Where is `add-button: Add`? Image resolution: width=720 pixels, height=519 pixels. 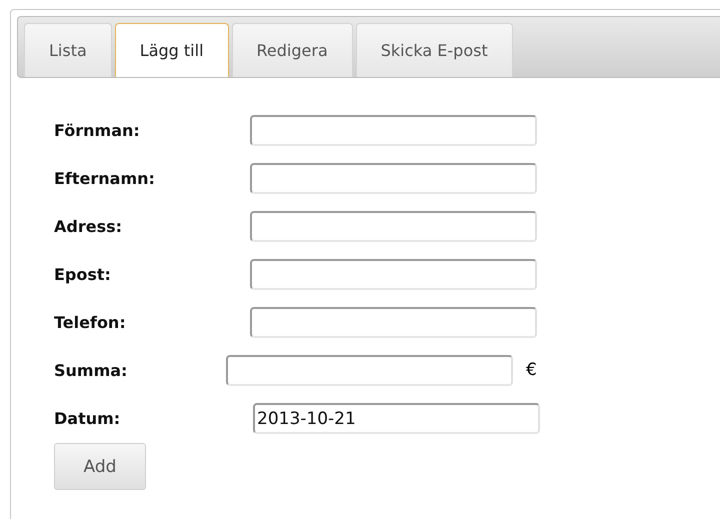 add-button: Add is located at coordinates (100, 466).